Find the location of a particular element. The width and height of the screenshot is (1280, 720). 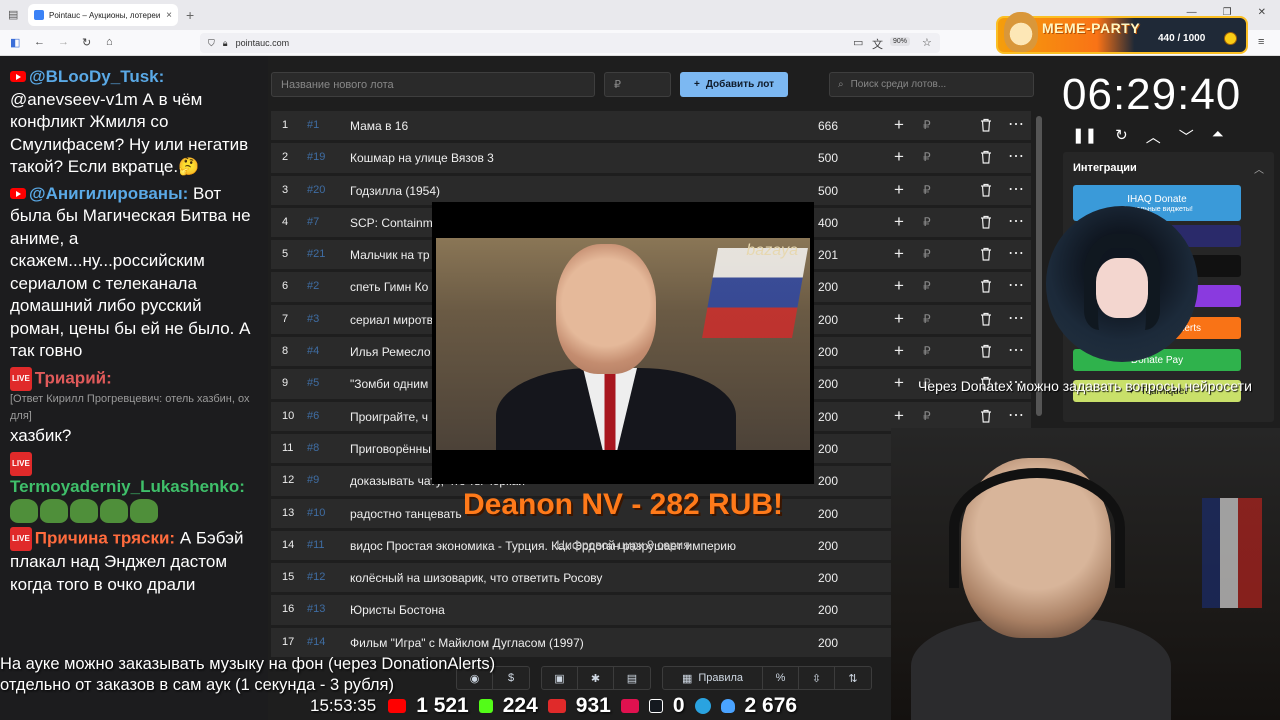

tab-title: Pointauc – Аукционы, лотереи is located at coordinates (105, 15).